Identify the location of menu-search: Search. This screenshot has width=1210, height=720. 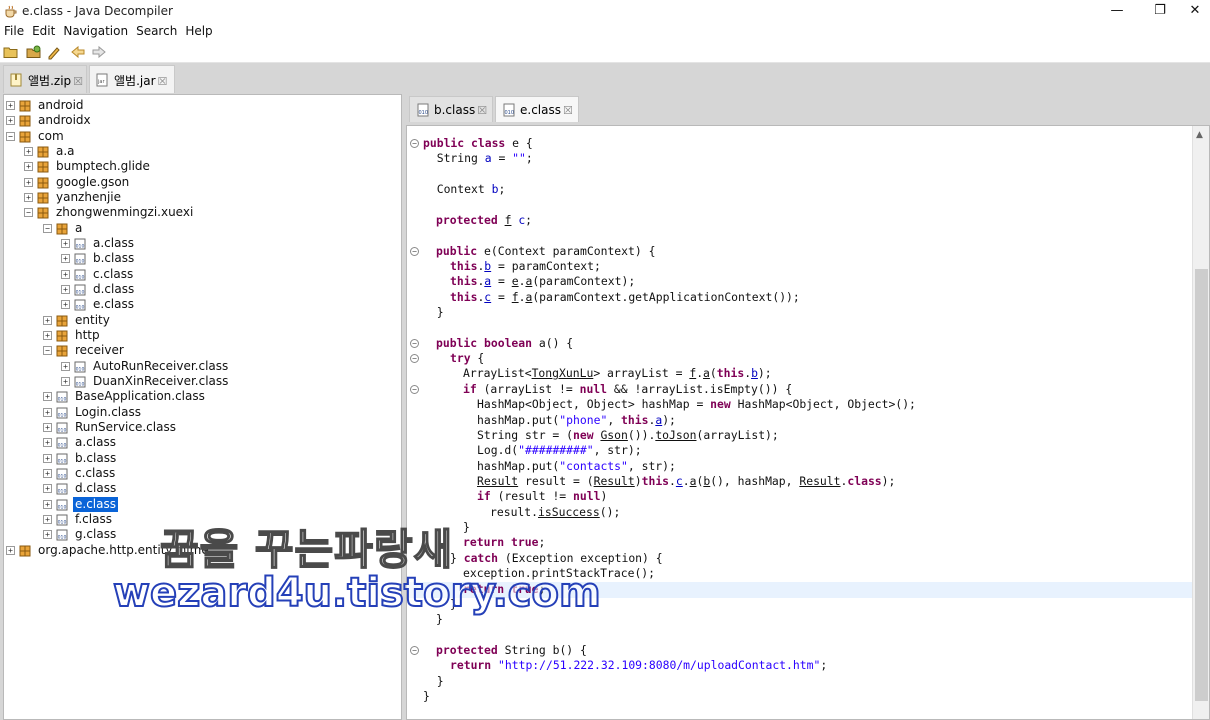
(156, 30).